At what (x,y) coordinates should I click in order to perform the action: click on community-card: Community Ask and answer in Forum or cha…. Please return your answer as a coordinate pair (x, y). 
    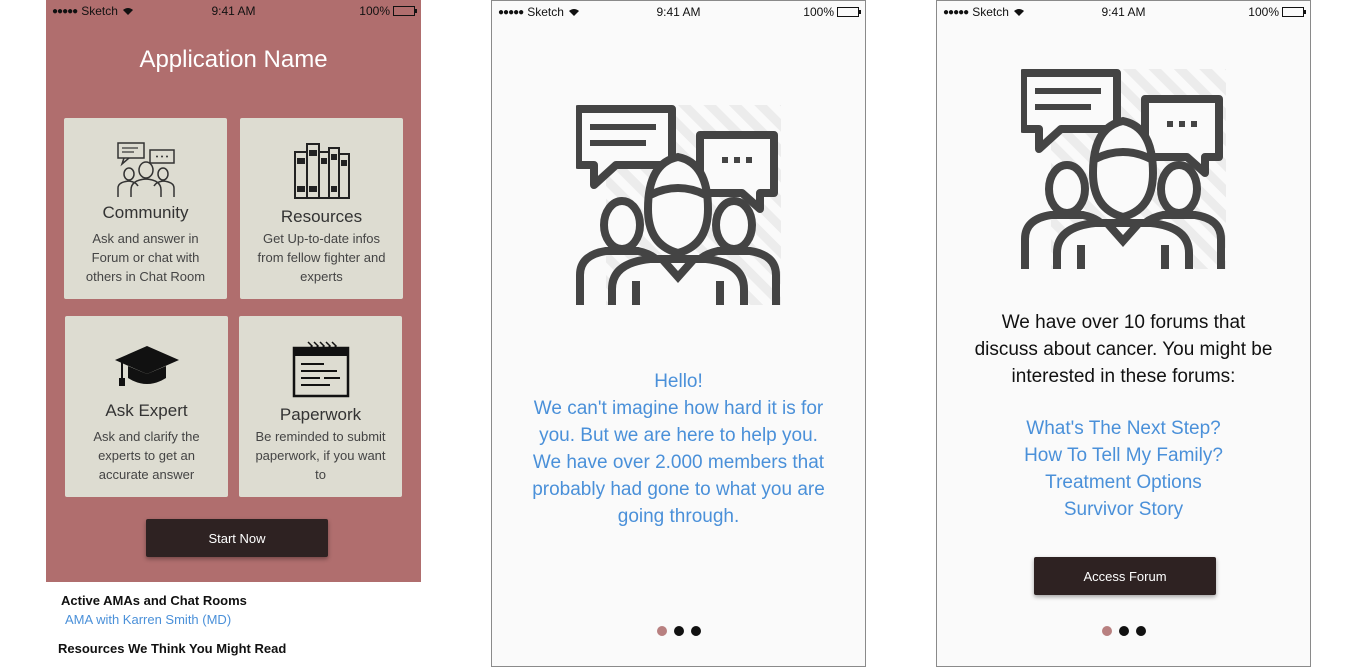
    Looking at the image, I should click on (145, 208).